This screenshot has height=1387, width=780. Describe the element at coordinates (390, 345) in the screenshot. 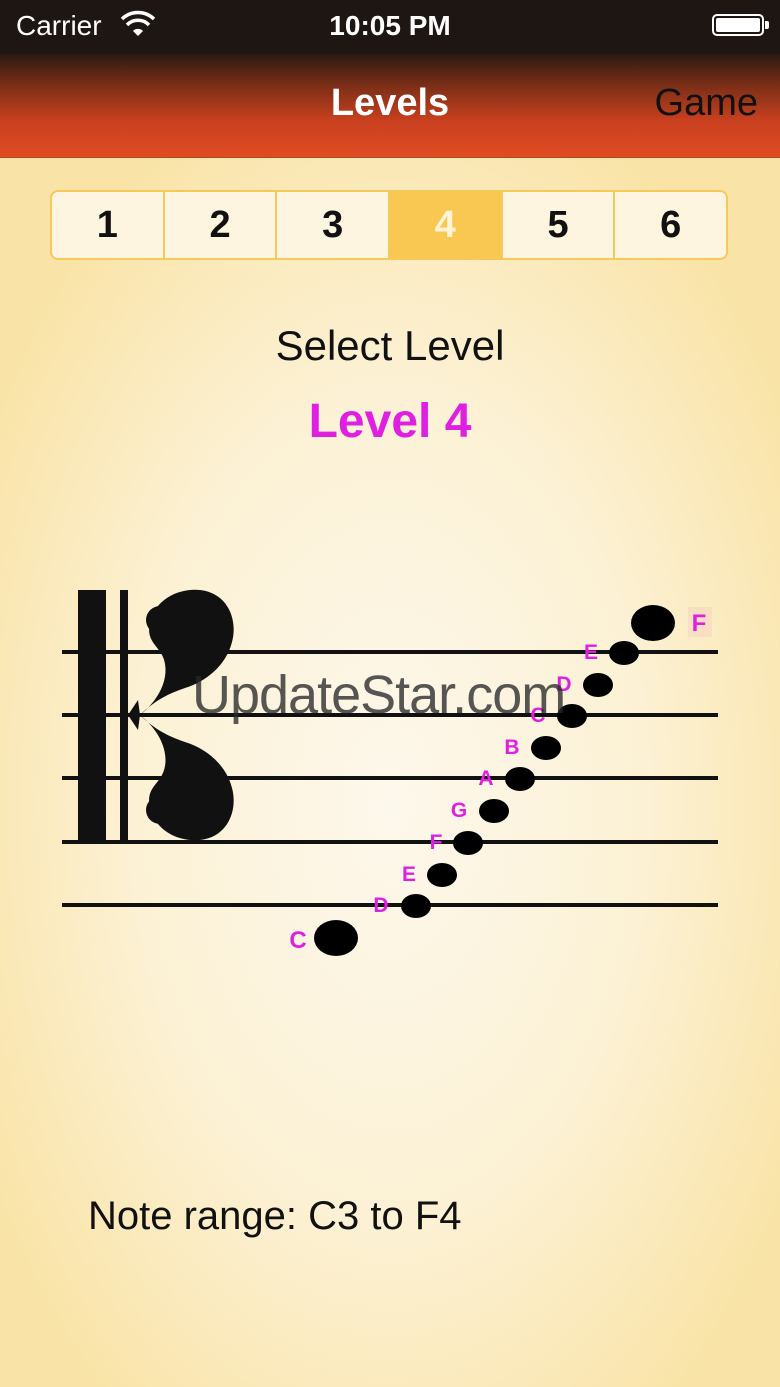

I see `select-level-label: Select Level` at that location.